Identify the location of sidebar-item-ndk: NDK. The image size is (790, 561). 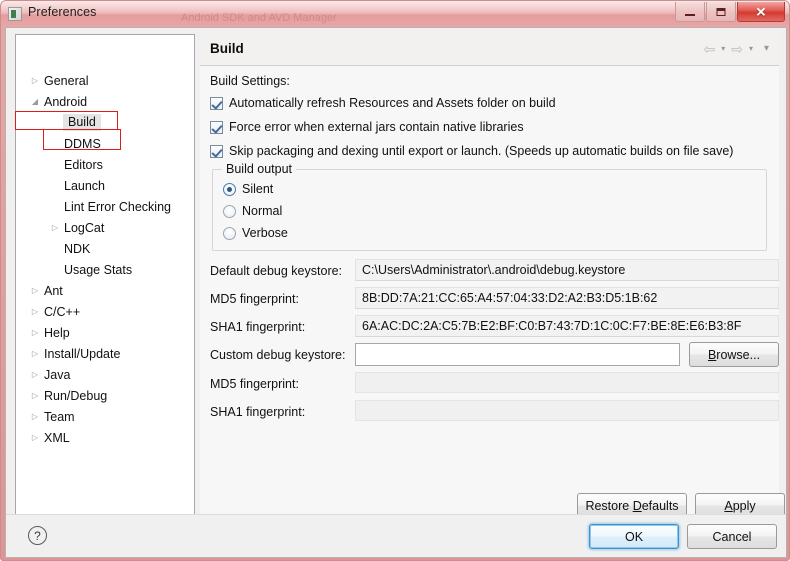
(105, 248).